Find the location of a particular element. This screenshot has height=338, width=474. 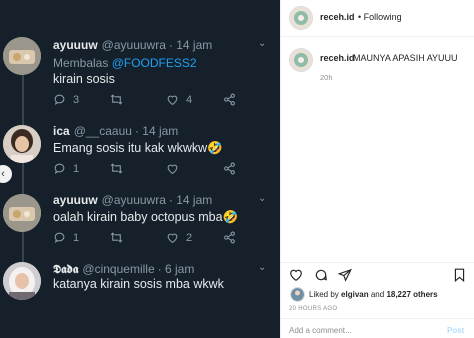

caption-avatar is located at coordinates (301, 60).